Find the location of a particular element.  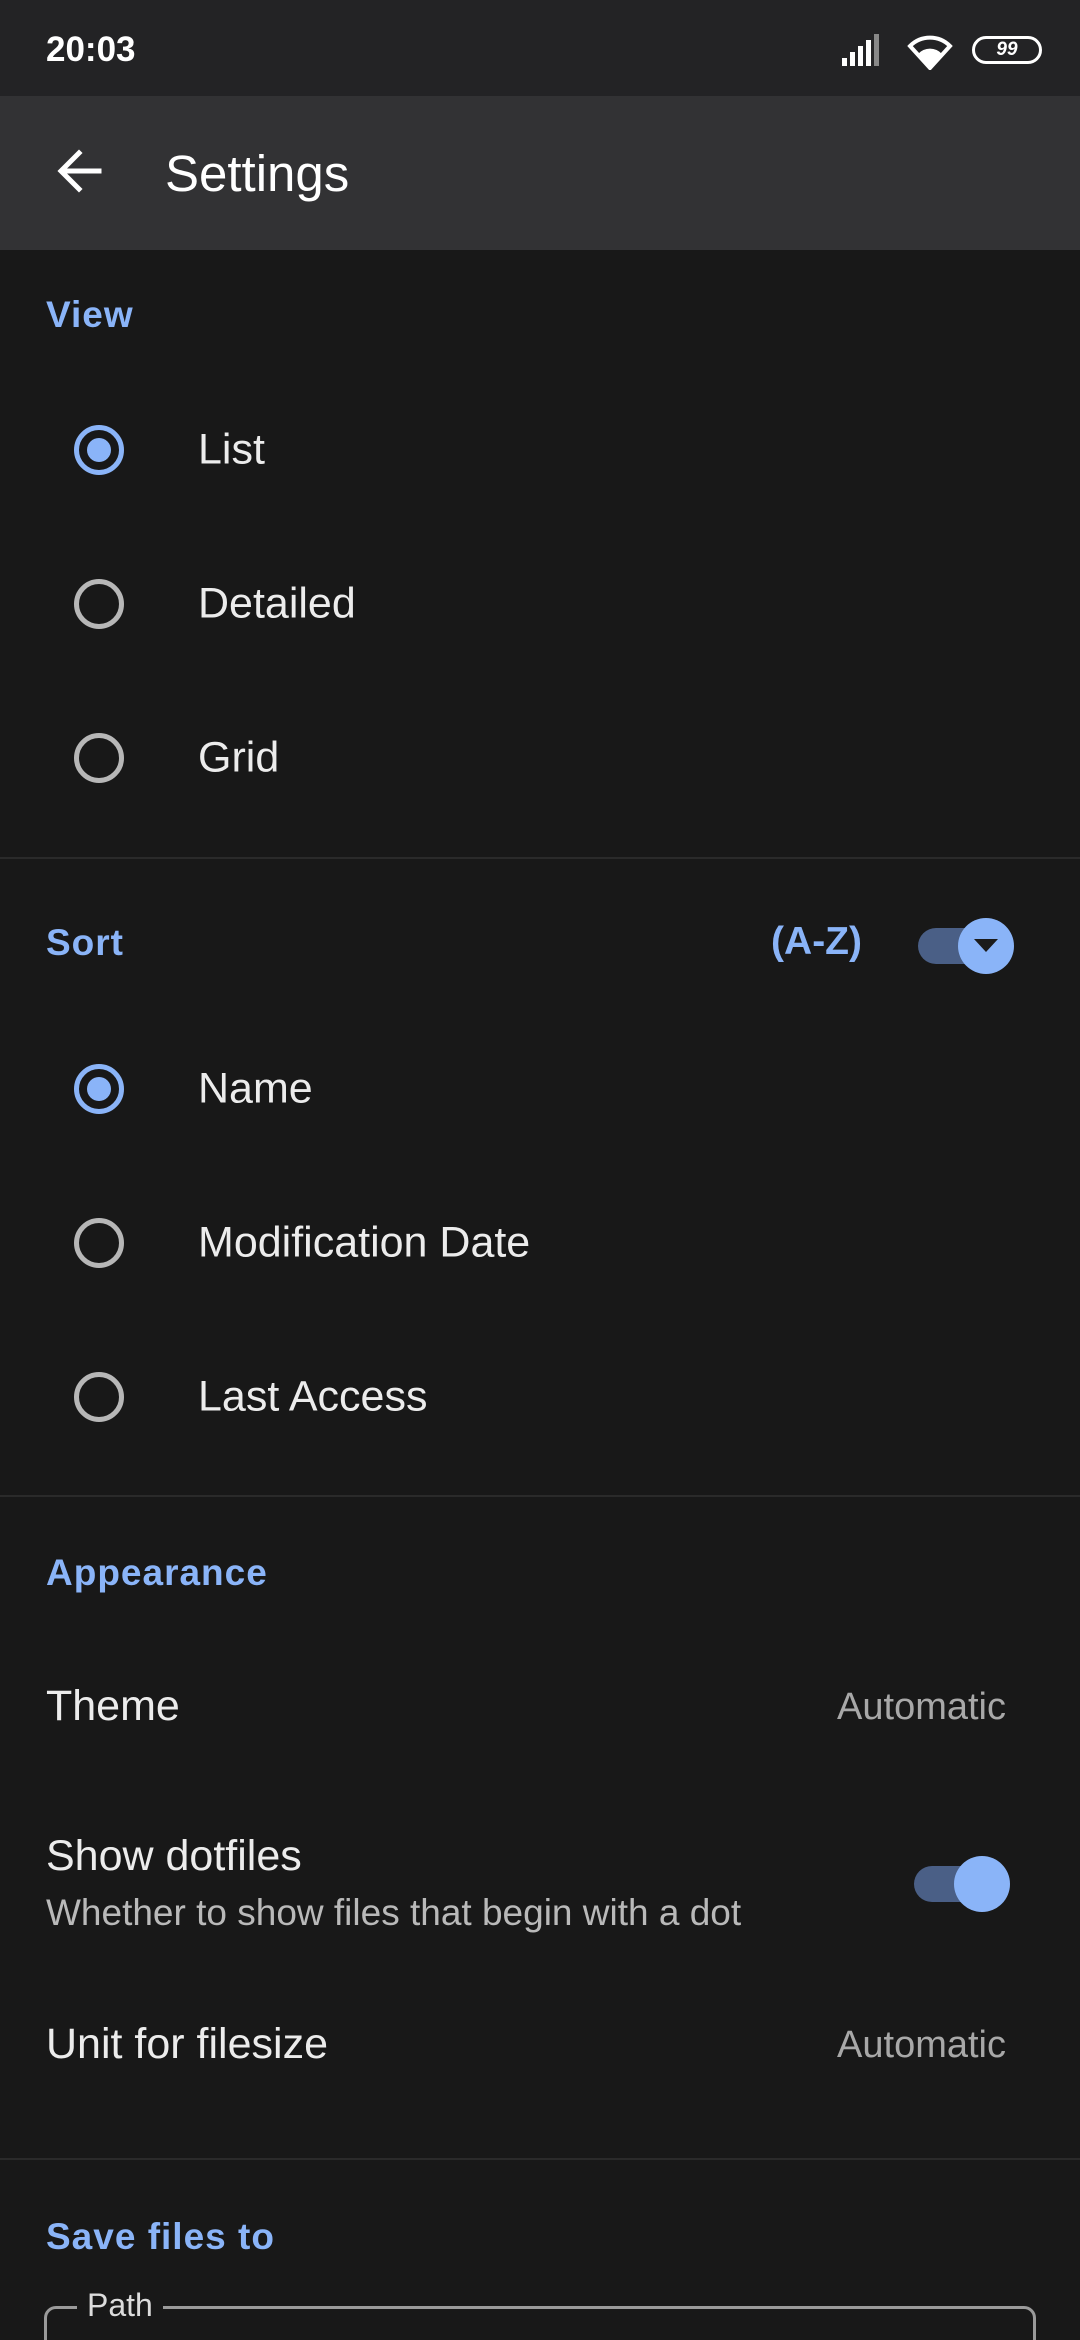

show-dotfiles-title: Show dotfiles is located at coordinates (174, 1856).